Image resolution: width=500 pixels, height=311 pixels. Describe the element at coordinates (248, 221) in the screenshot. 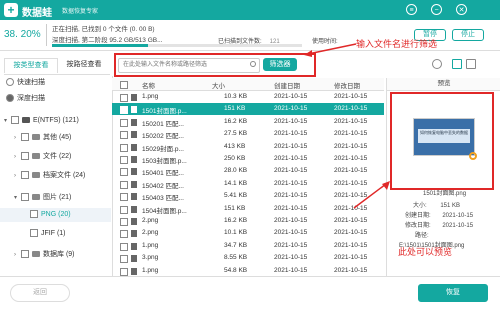

I see `table-row: 2.png 16.2 KB 2021-10-15 2021-10-15` at that location.